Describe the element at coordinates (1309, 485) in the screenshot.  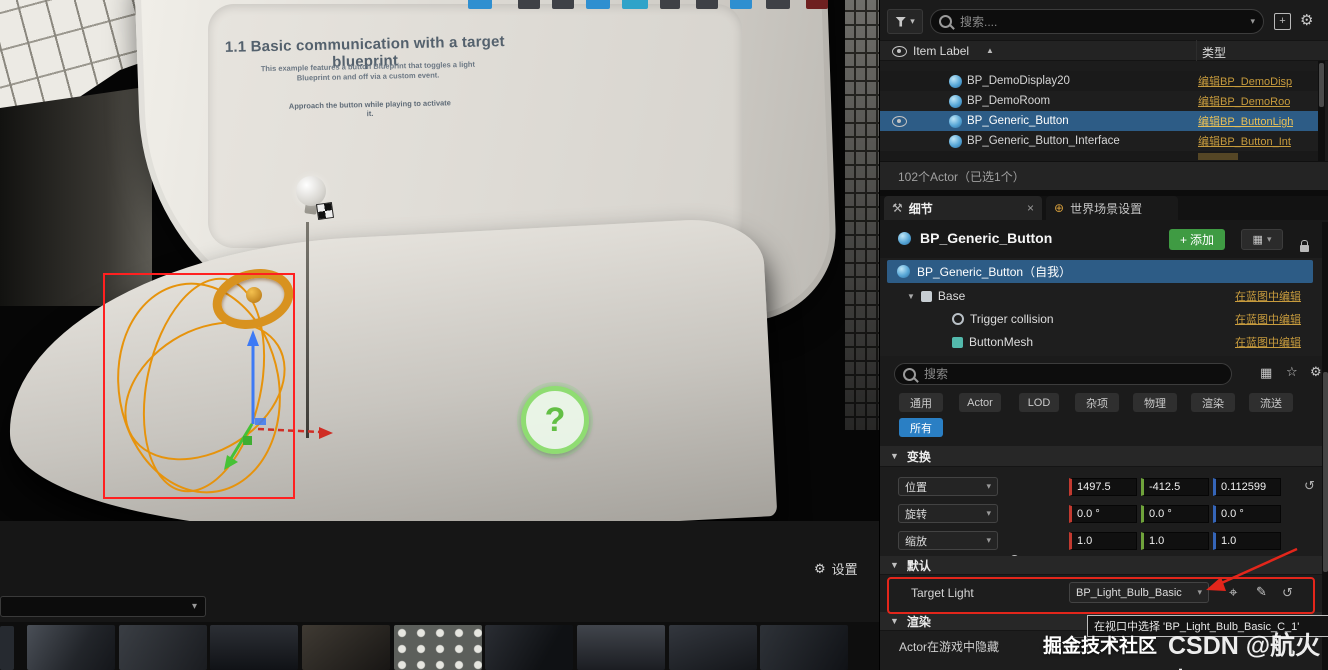
I see `reset-to-default-icon: ↺` at that location.